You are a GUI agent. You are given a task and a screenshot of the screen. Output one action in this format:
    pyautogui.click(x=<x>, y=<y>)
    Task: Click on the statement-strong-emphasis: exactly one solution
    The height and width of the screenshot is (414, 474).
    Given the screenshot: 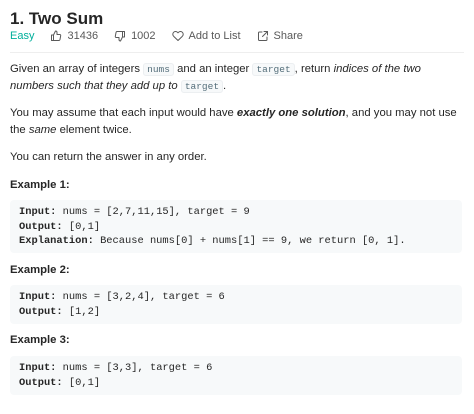 What is the action you would take?
    pyautogui.click(x=291, y=113)
    